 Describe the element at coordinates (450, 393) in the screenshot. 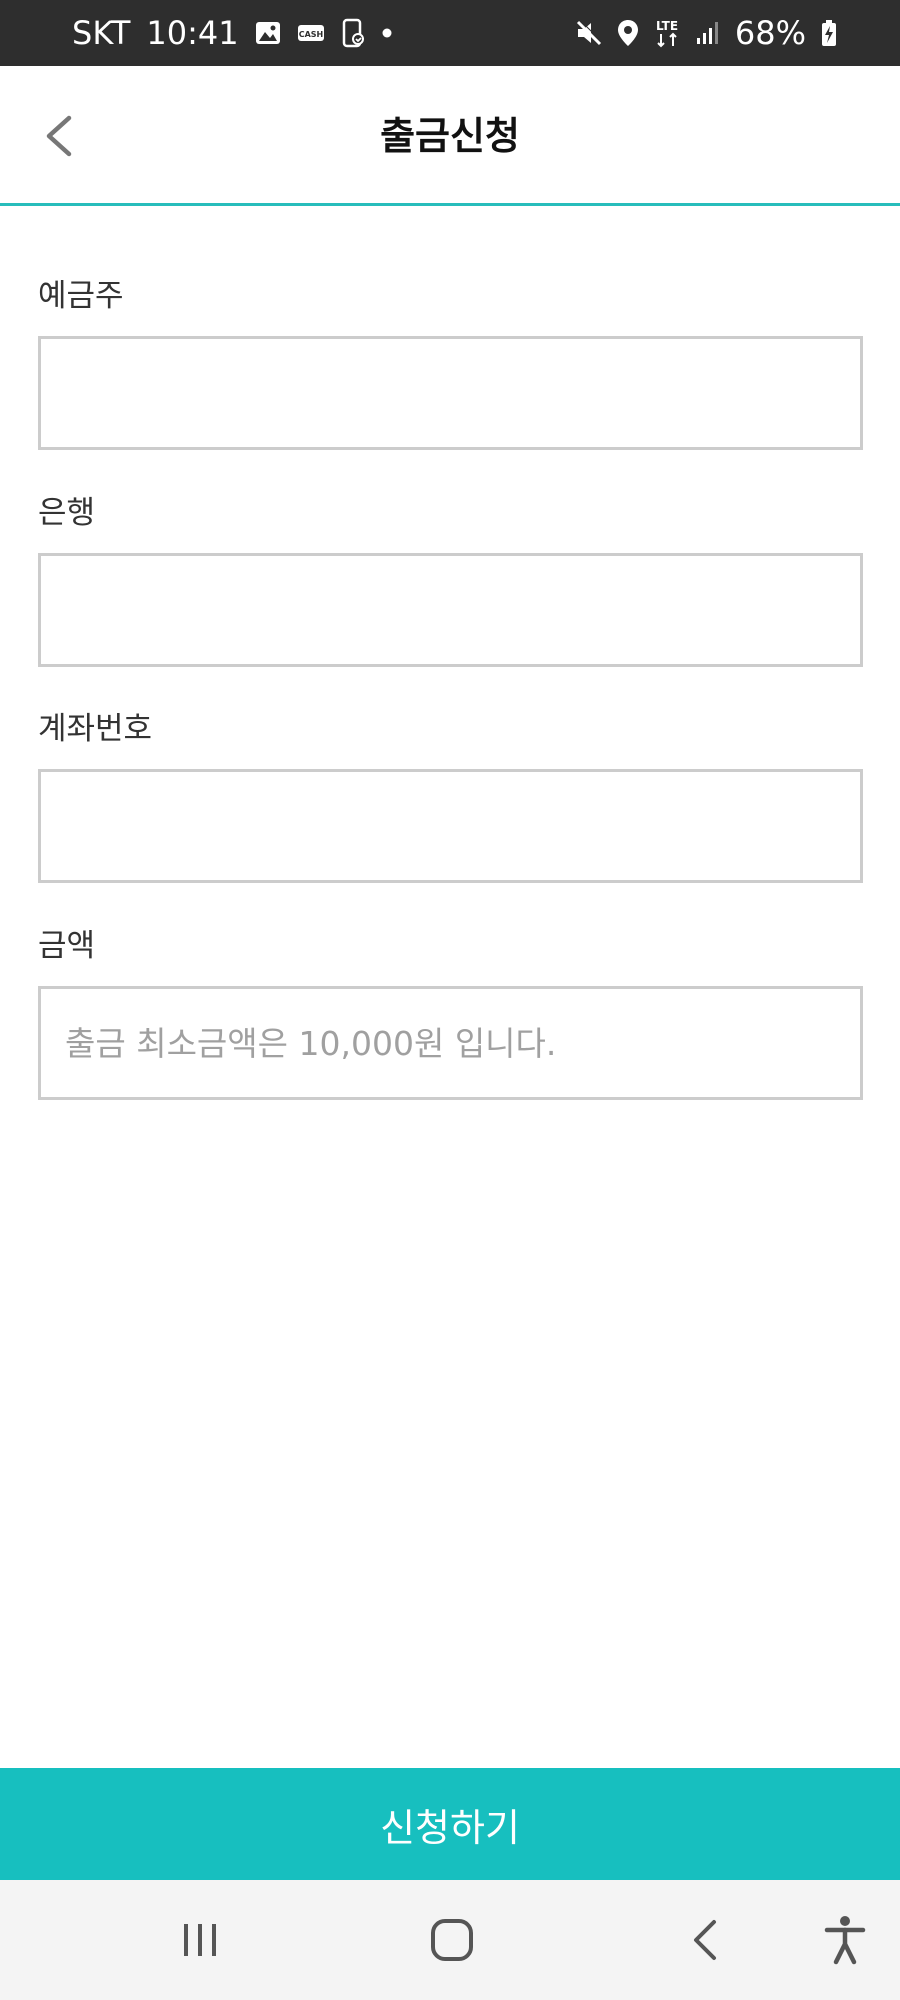

I see `account-holder-input` at that location.